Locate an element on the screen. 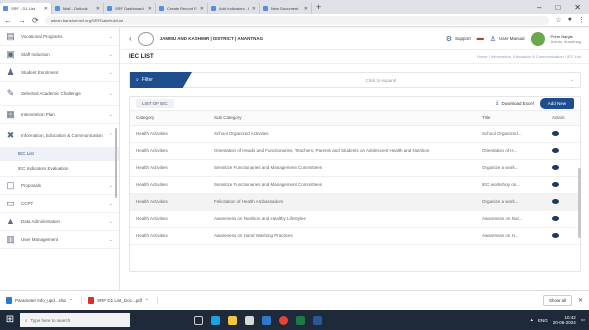 This screenshot has height=330, width=589. support-button: ⚙ Support is located at coordinates (458, 39).